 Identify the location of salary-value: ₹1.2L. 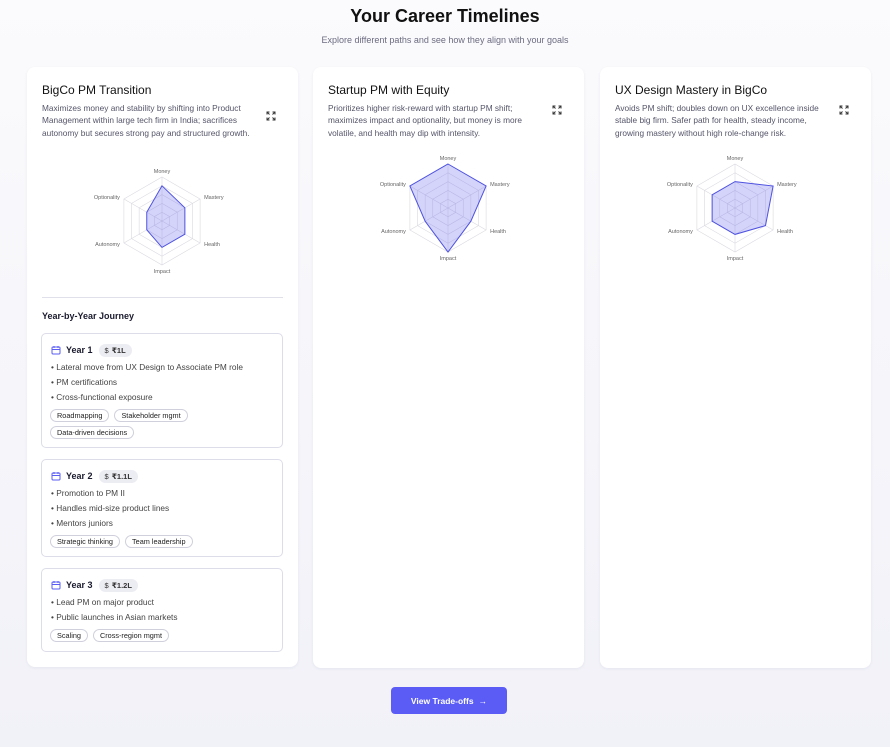
(121, 585).